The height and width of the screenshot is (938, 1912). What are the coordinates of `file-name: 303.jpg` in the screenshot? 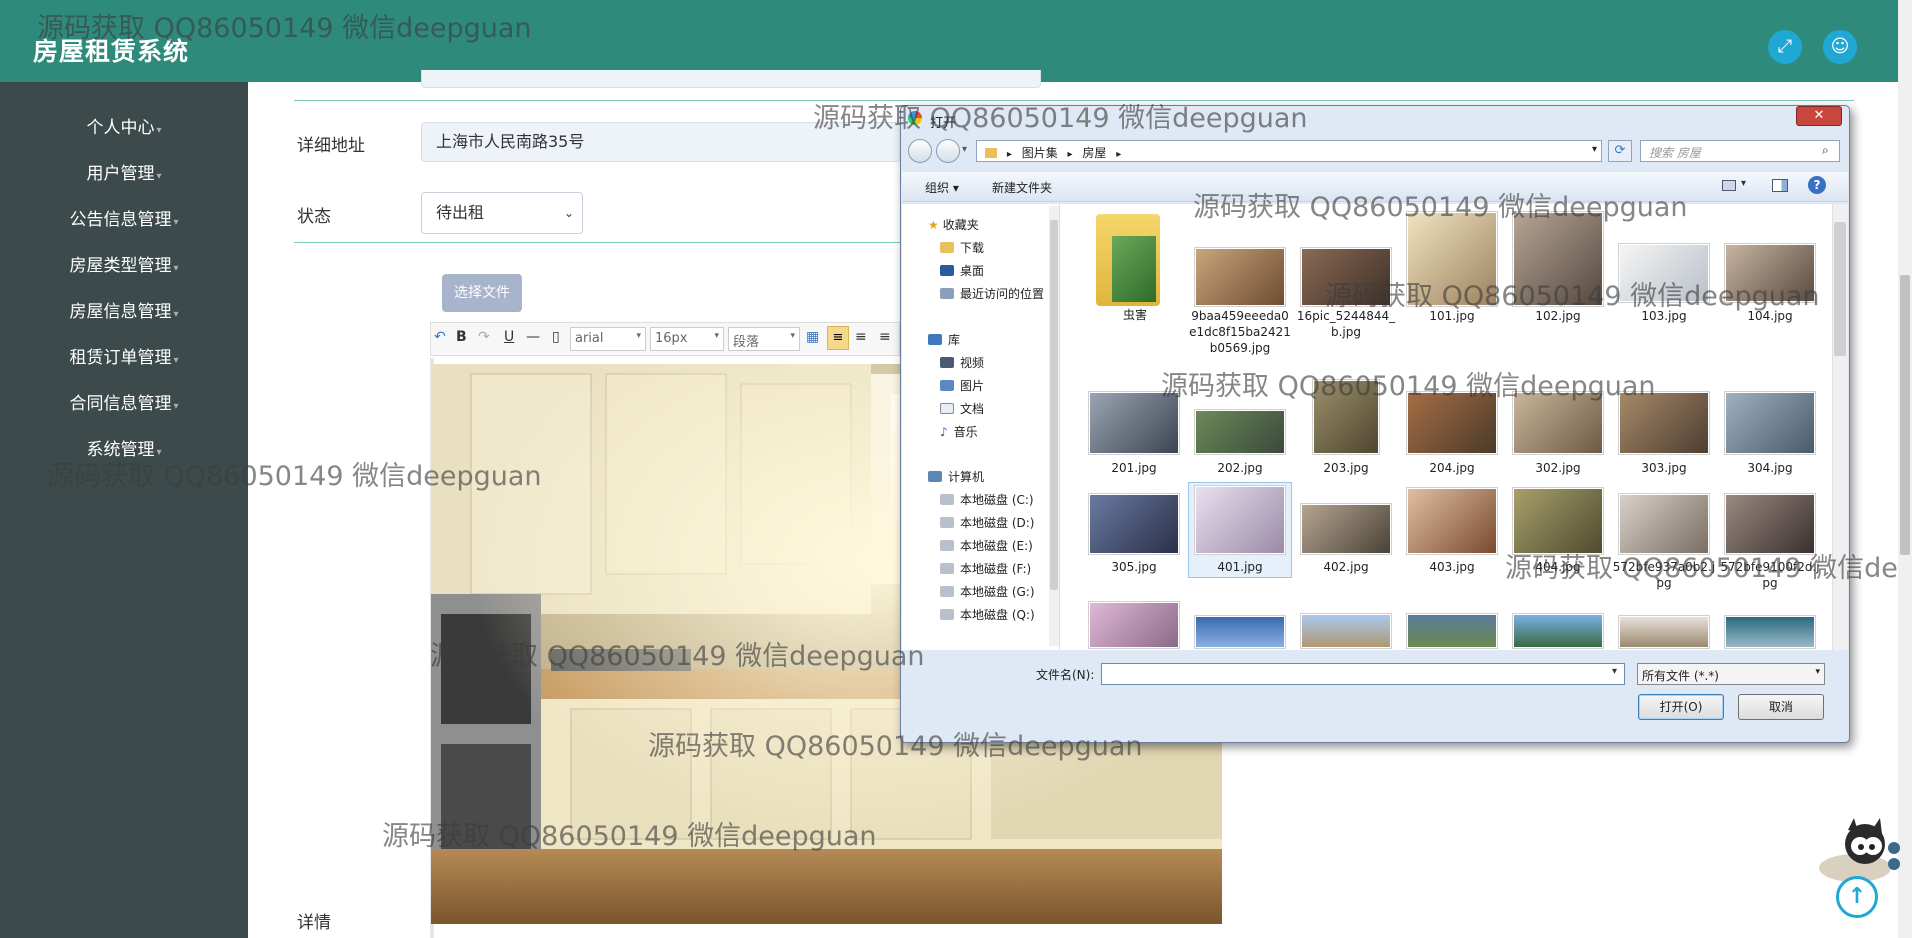 It's located at (1664, 468).